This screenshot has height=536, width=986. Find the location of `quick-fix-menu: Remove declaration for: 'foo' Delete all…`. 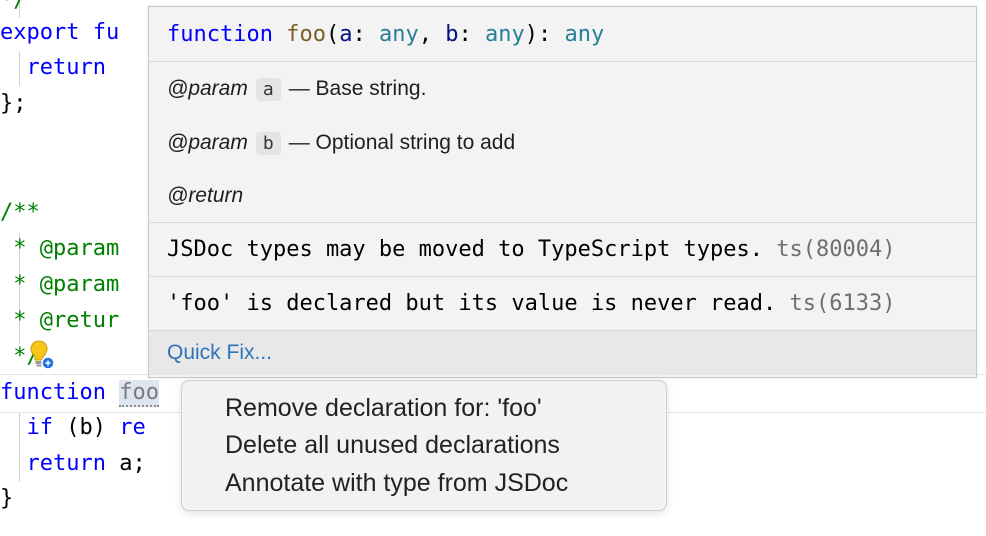

quick-fix-menu: Remove declaration for: 'foo' Delete all… is located at coordinates (424, 445).